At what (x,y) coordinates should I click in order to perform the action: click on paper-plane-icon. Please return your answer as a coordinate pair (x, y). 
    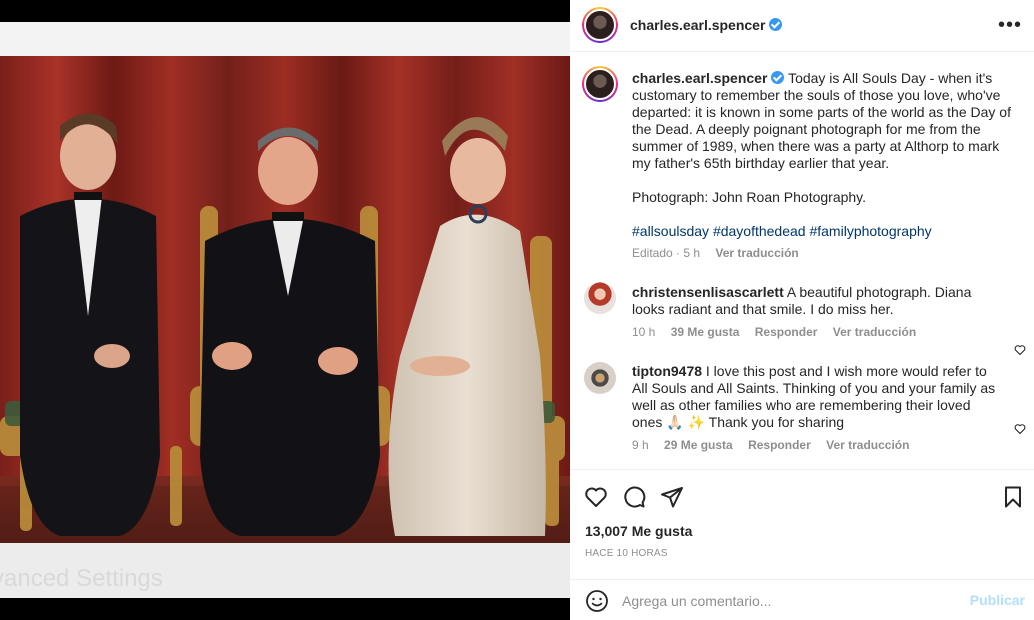
    Looking at the image, I should click on (672, 497).